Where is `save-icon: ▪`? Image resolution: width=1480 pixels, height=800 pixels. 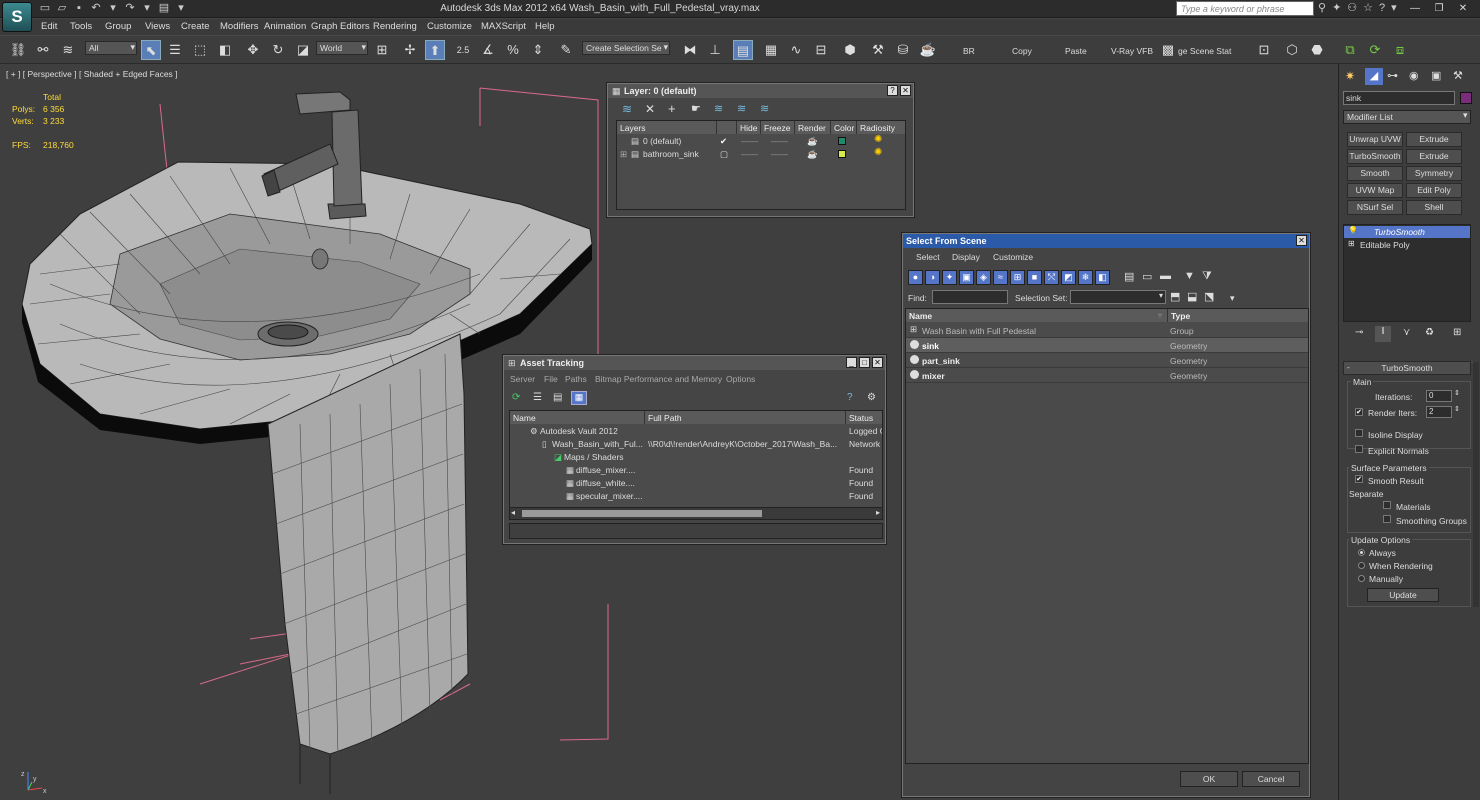
save-icon: ▪ is located at coordinates (79, 8).